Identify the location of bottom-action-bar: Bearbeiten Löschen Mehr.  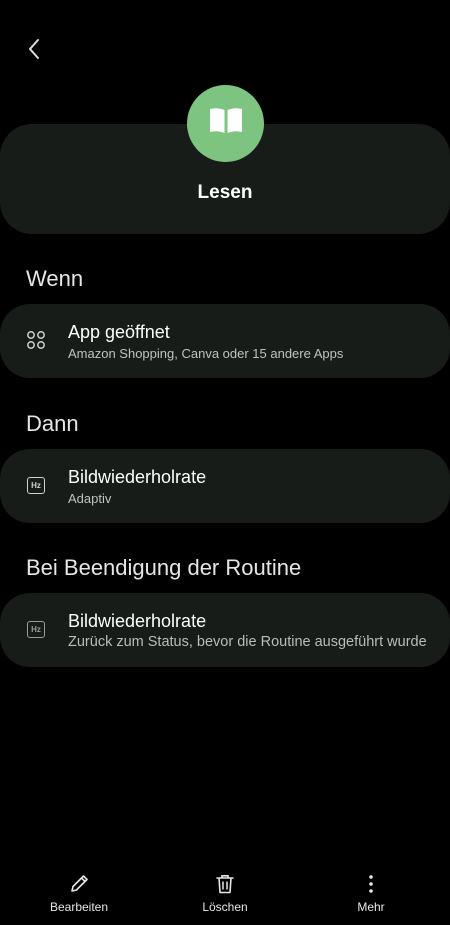
(225, 892).